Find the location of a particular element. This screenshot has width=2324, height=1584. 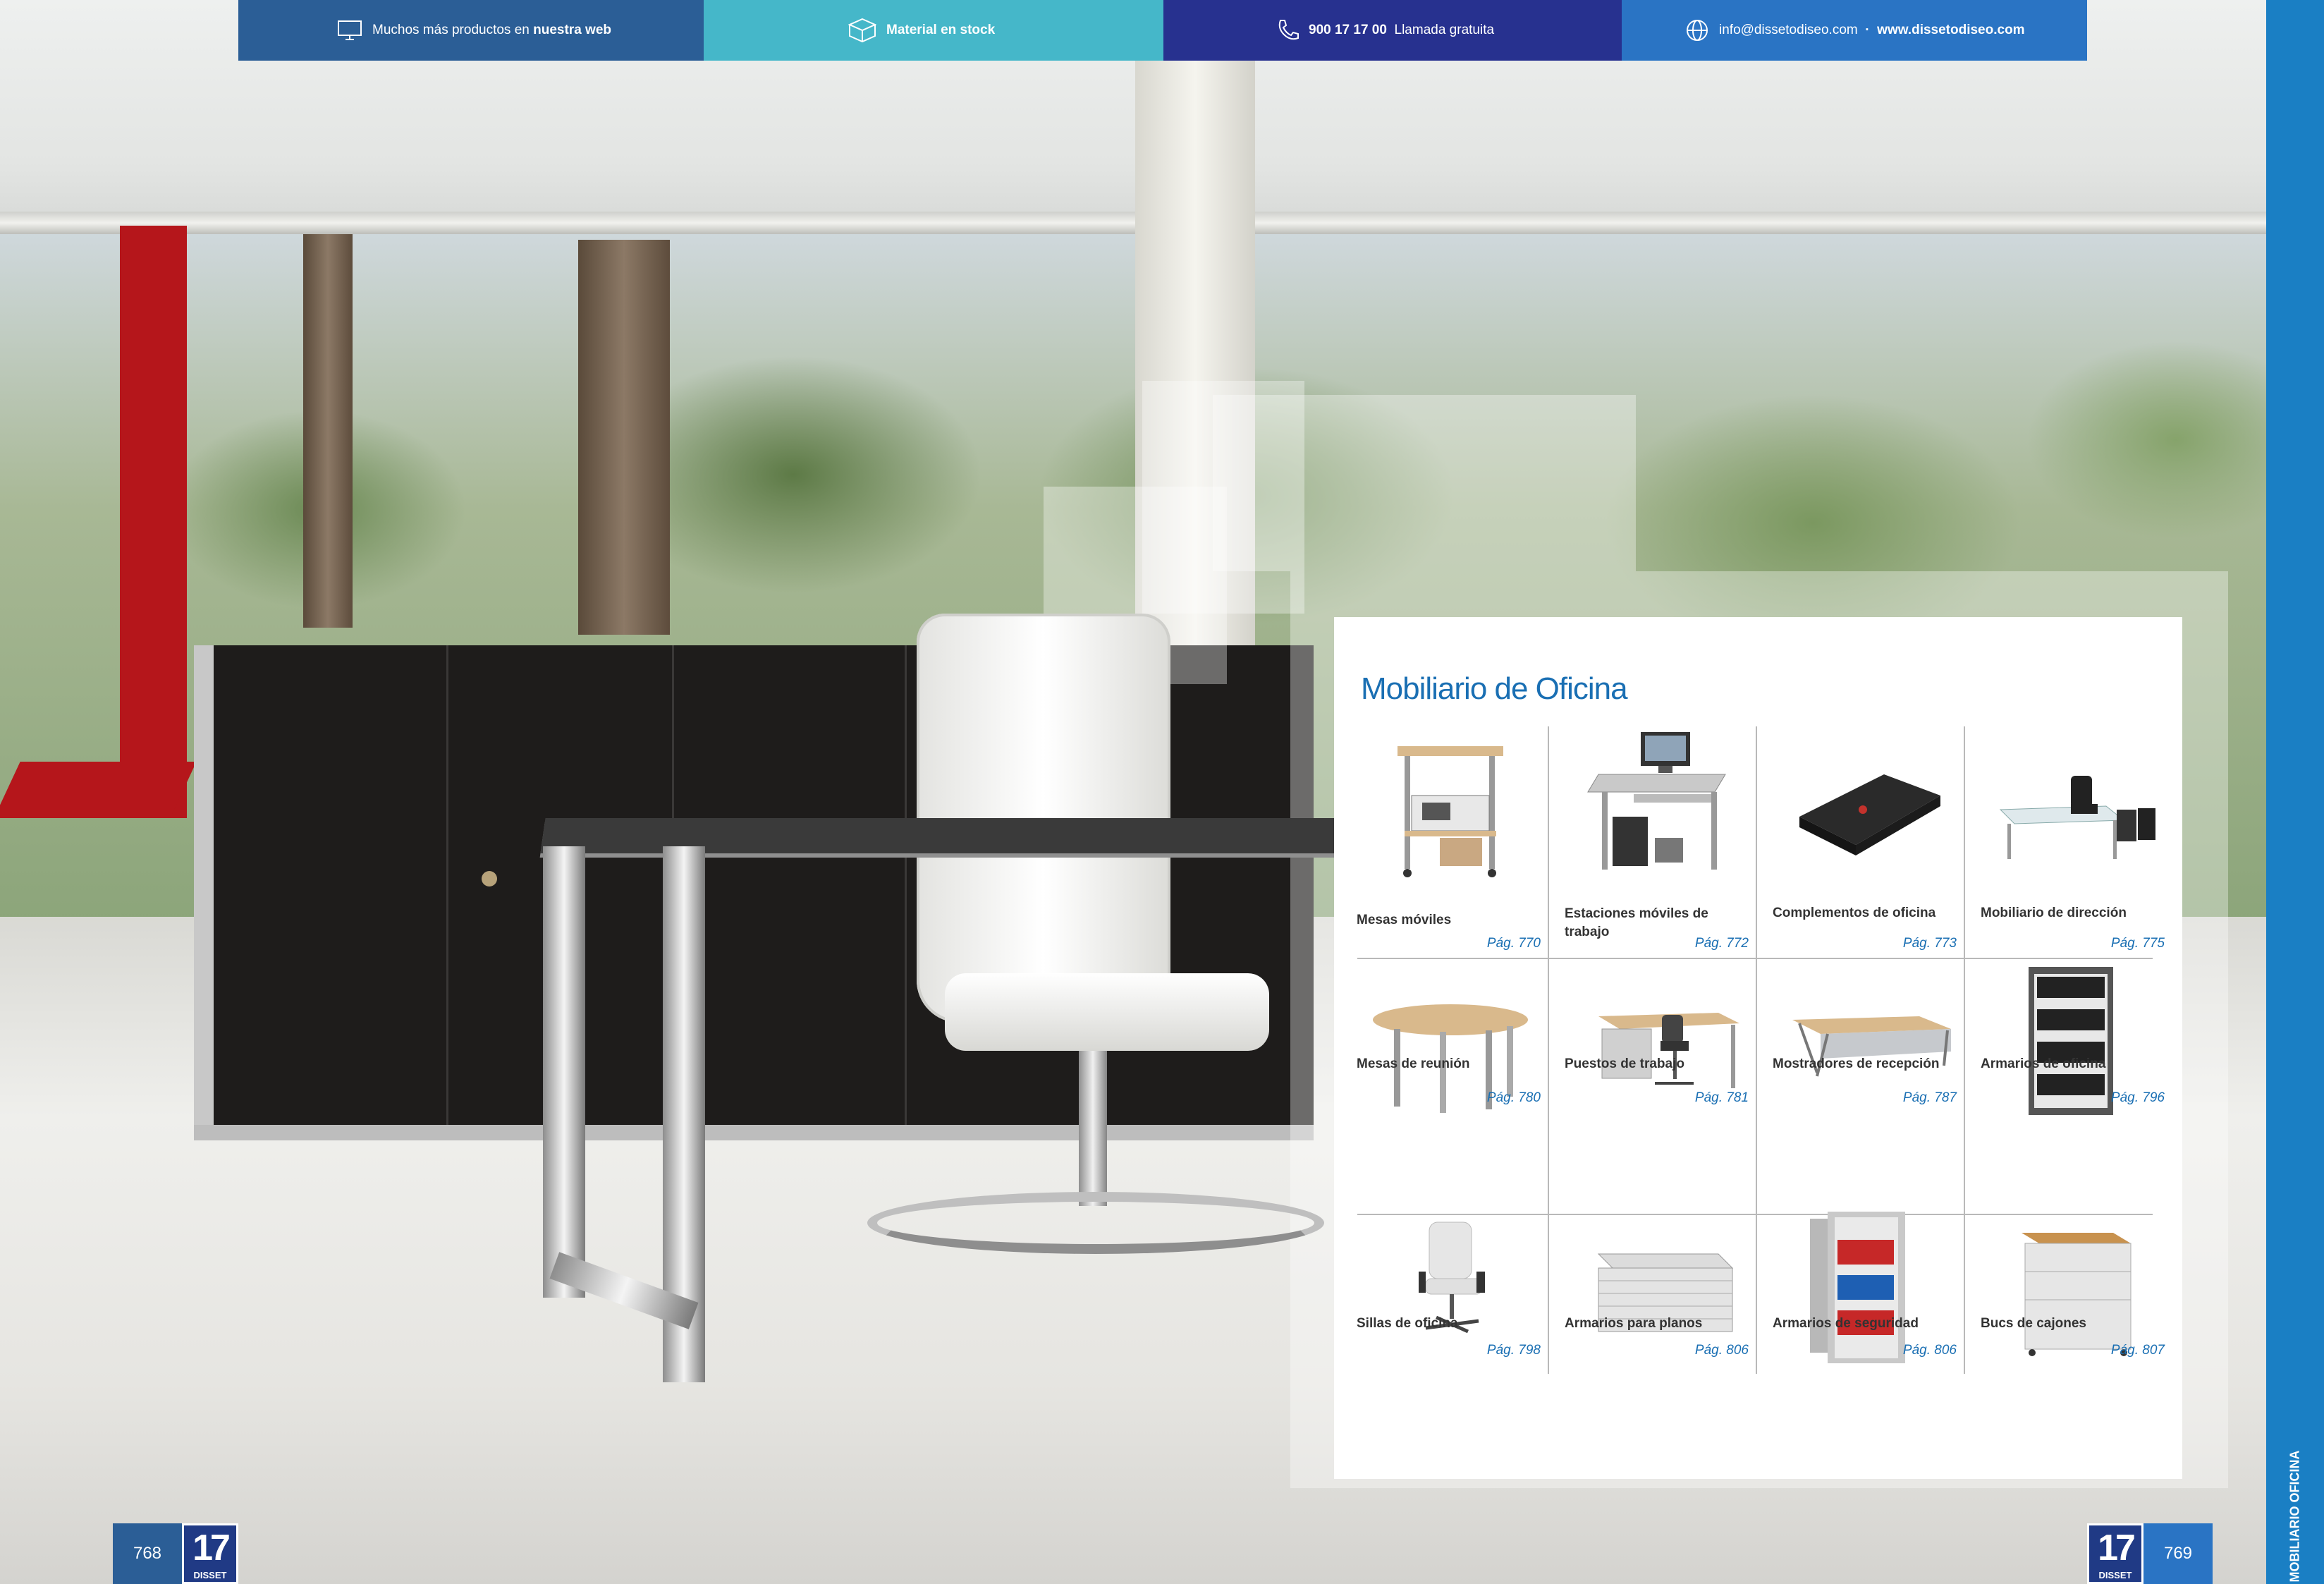

glass-overlay is located at coordinates (1424, 483).